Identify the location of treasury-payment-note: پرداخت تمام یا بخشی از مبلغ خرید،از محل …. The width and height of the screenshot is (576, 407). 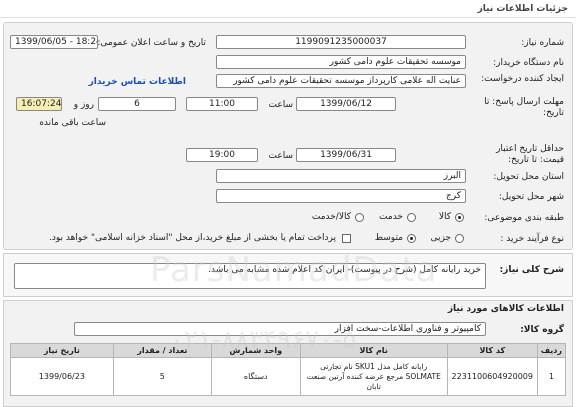
(192, 238).